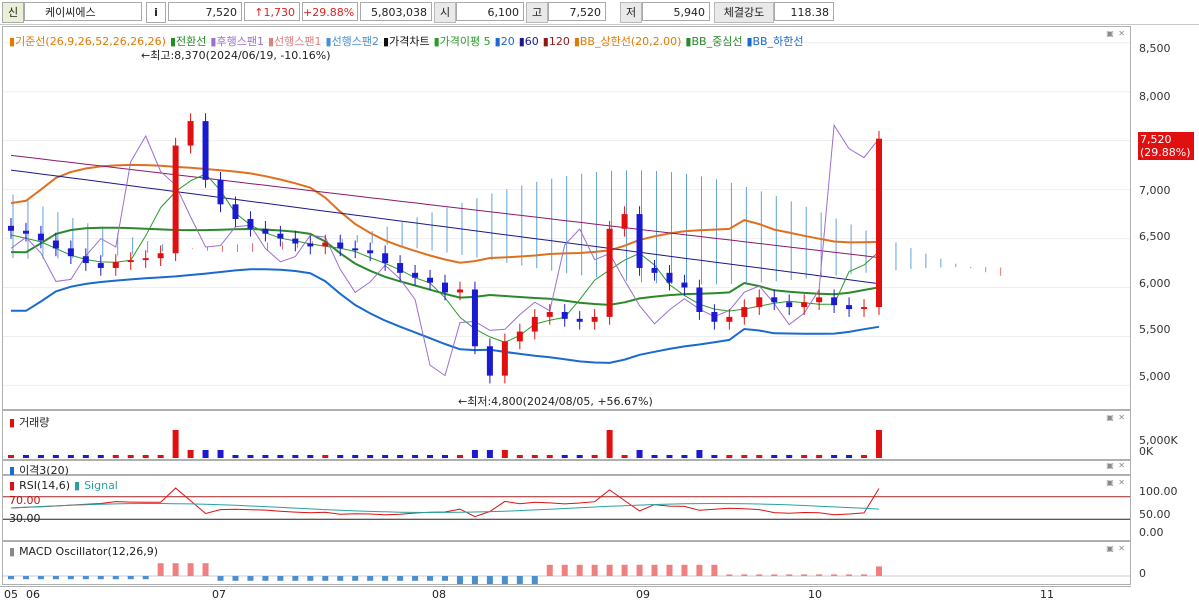 The width and height of the screenshot is (1199, 602). What do you see at coordinates (576, 41) in the screenshot?
I see `legend-marker: ▮` at bounding box center [576, 41].